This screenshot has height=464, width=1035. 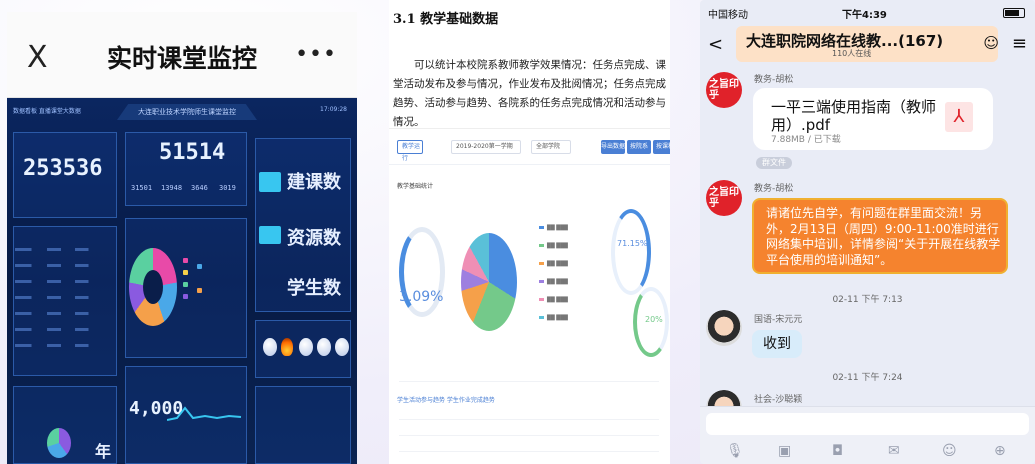 I want to click on group-members-icon: ☺, so click(x=991, y=43).